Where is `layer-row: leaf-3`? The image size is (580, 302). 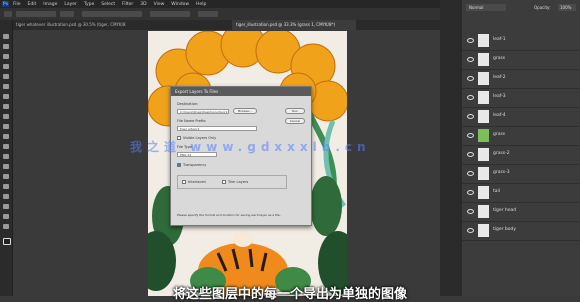 layer-row: leaf-3 is located at coordinates (521, 98).